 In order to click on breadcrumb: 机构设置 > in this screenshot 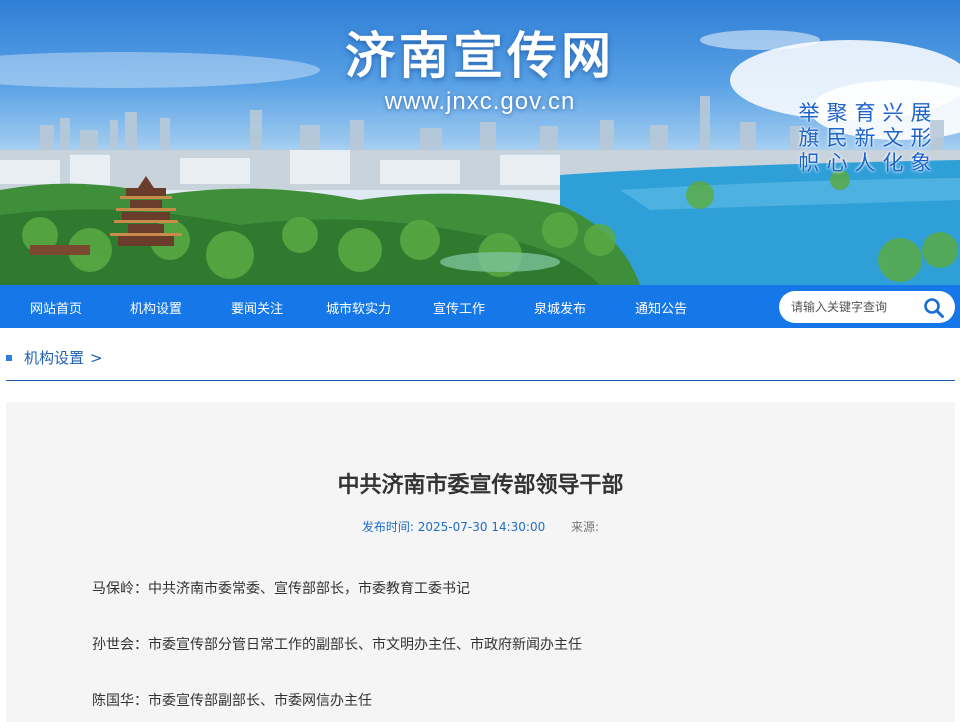, I will do `click(54, 357)`.